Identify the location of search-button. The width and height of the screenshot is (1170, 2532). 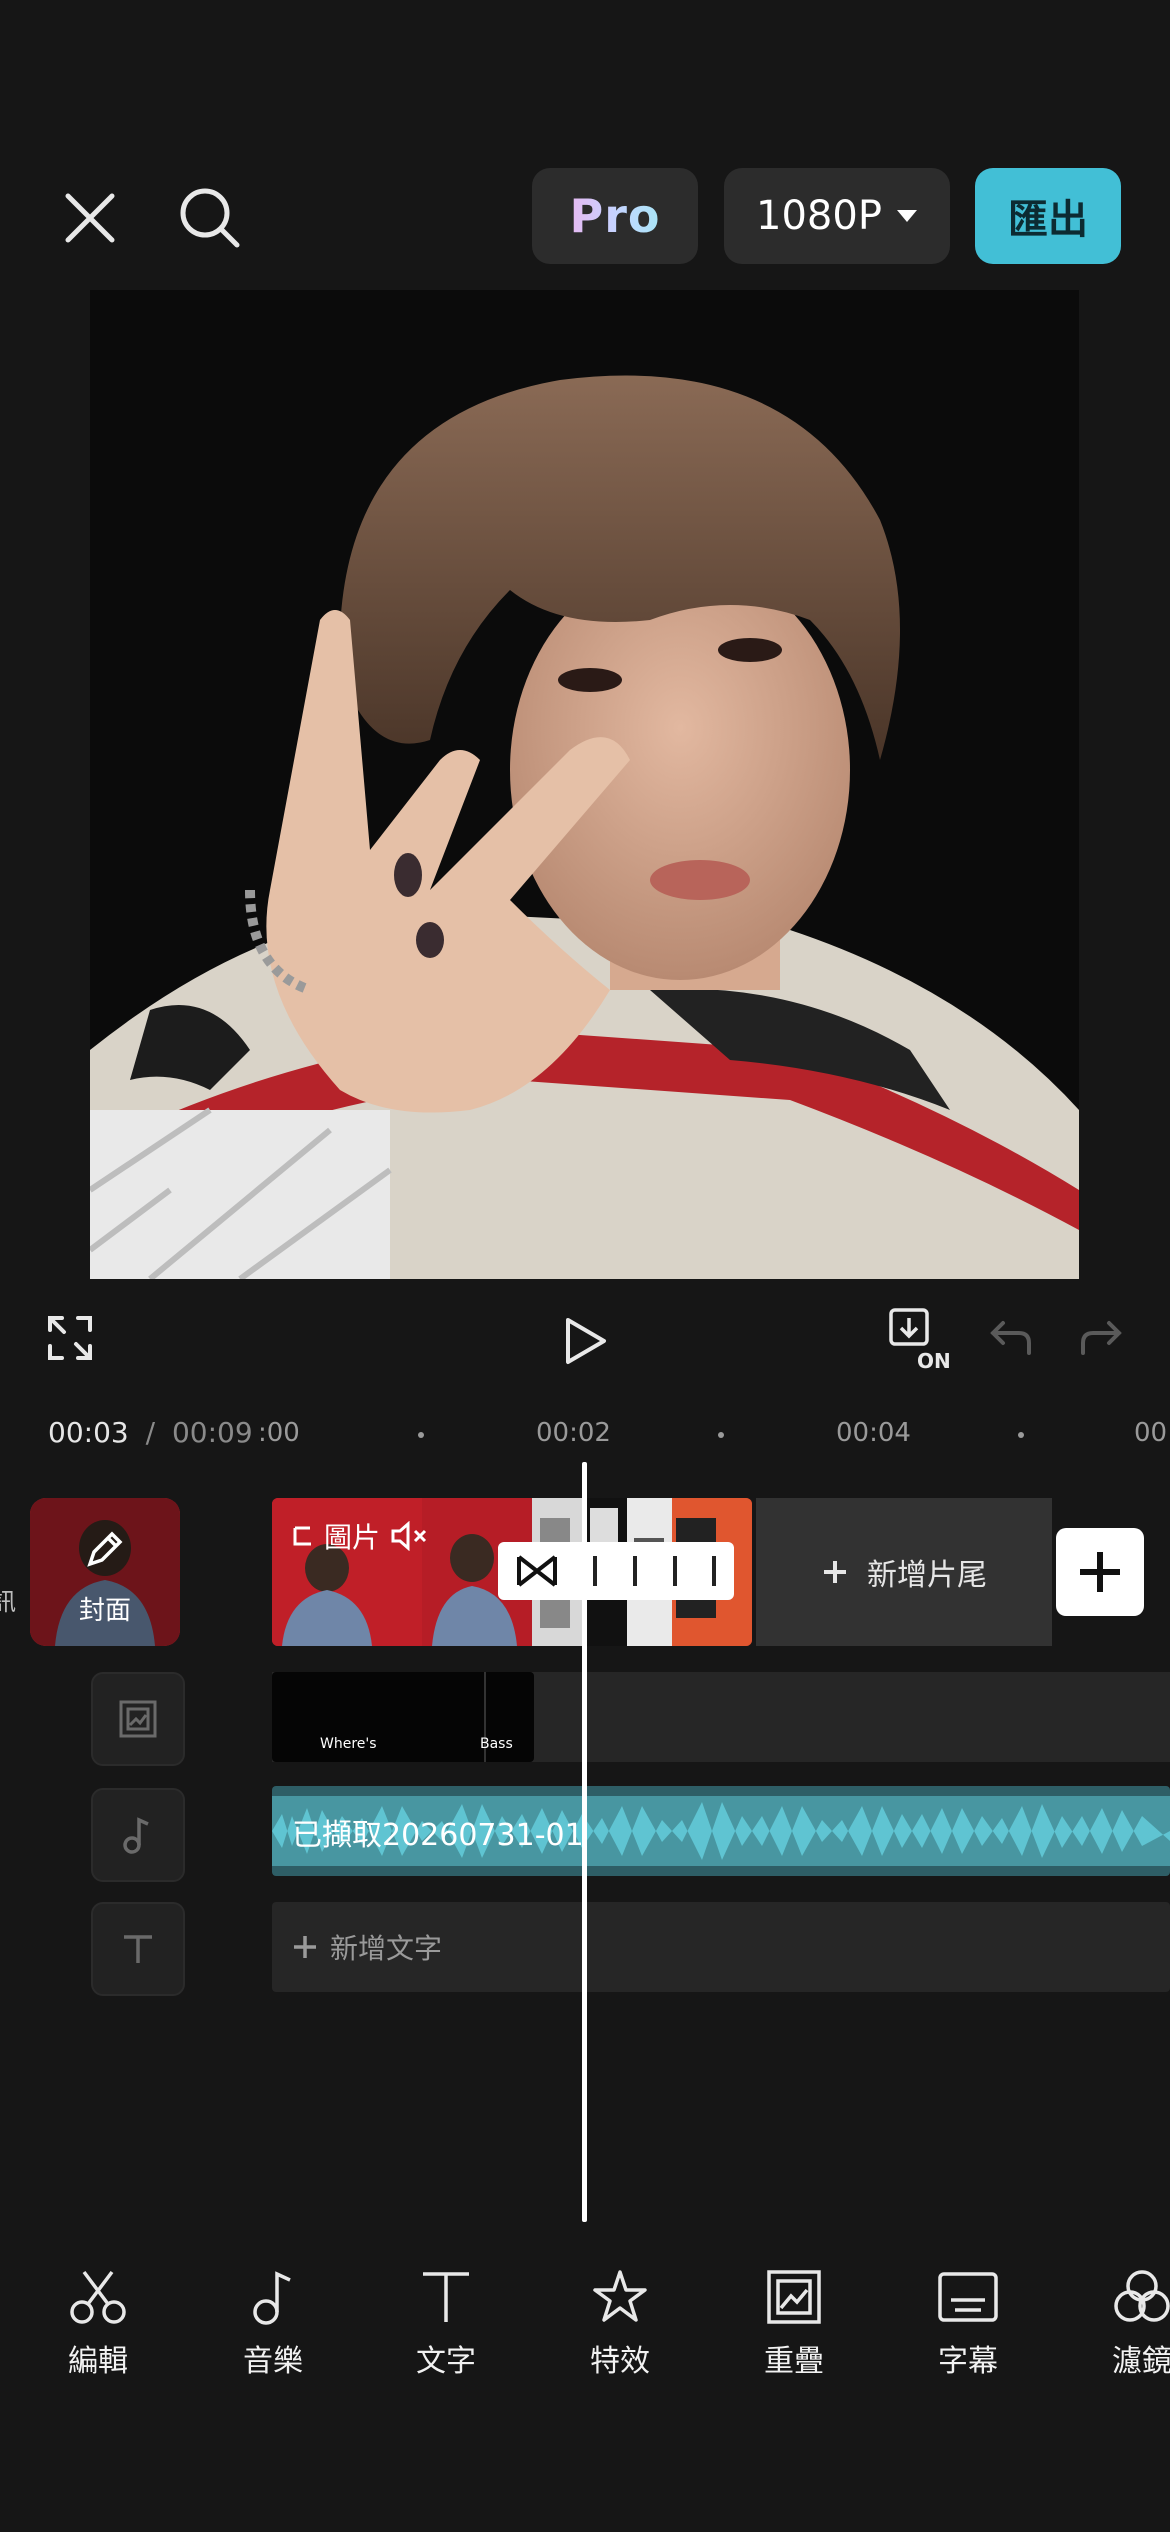
(210, 218).